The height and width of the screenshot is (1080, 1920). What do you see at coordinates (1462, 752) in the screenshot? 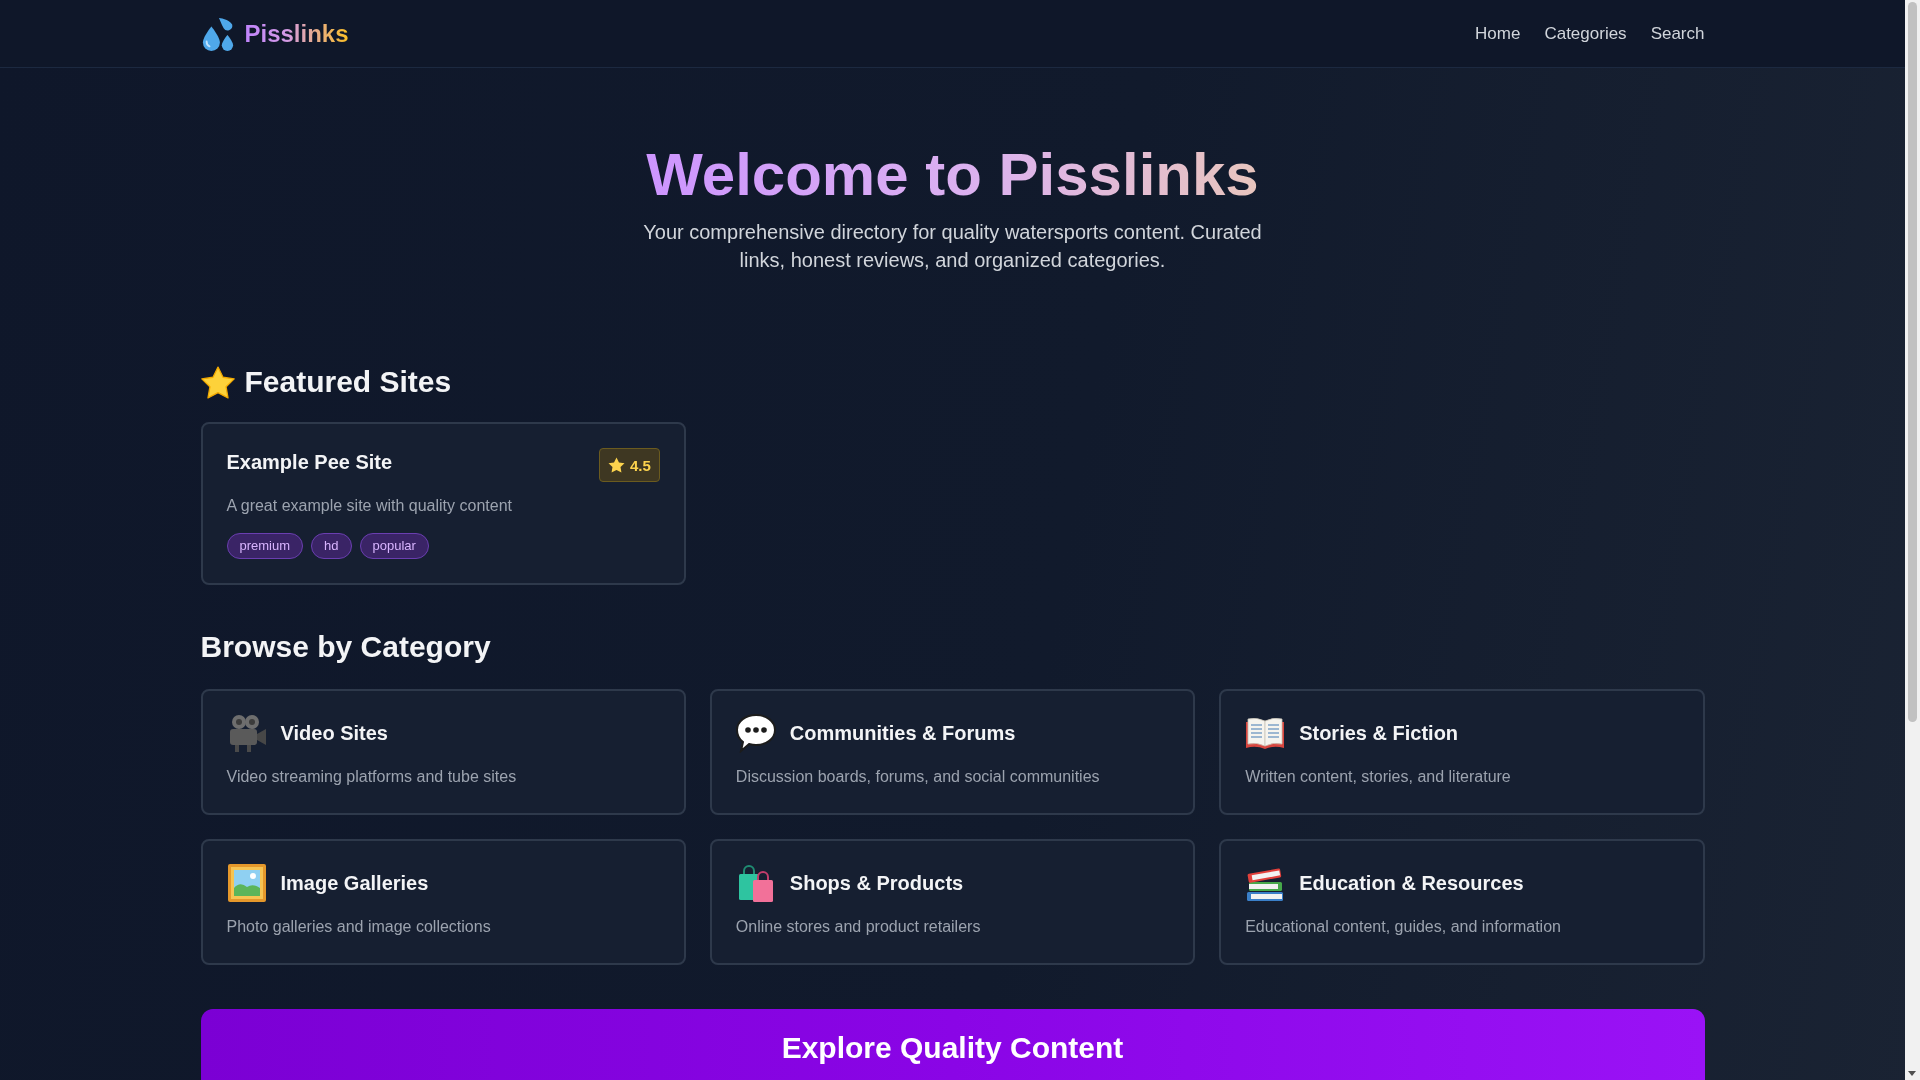
I see `category-card: Stories & Fiction Written content, stories, and literature` at bounding box center [1462, 752].